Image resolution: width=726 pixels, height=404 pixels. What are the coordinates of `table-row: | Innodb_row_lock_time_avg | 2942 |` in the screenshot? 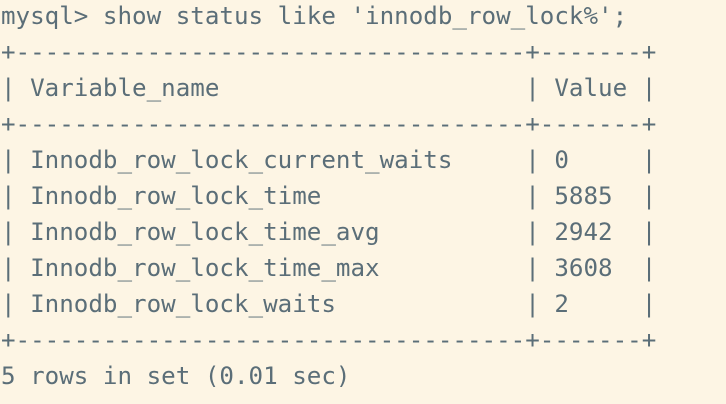 It's located at (329, 232).